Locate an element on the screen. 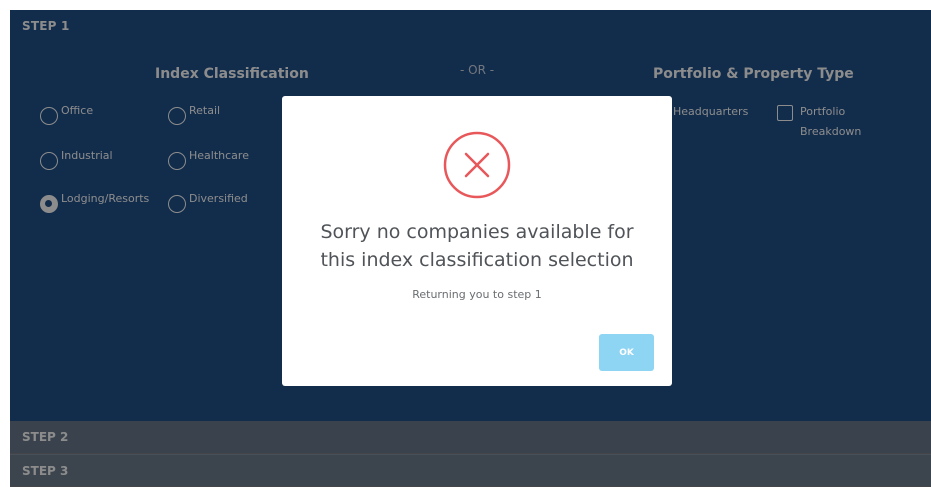 This screenshot has width=931, height=487. dialog-title-line2: this index classification selection is located at coordinates (477, 260).